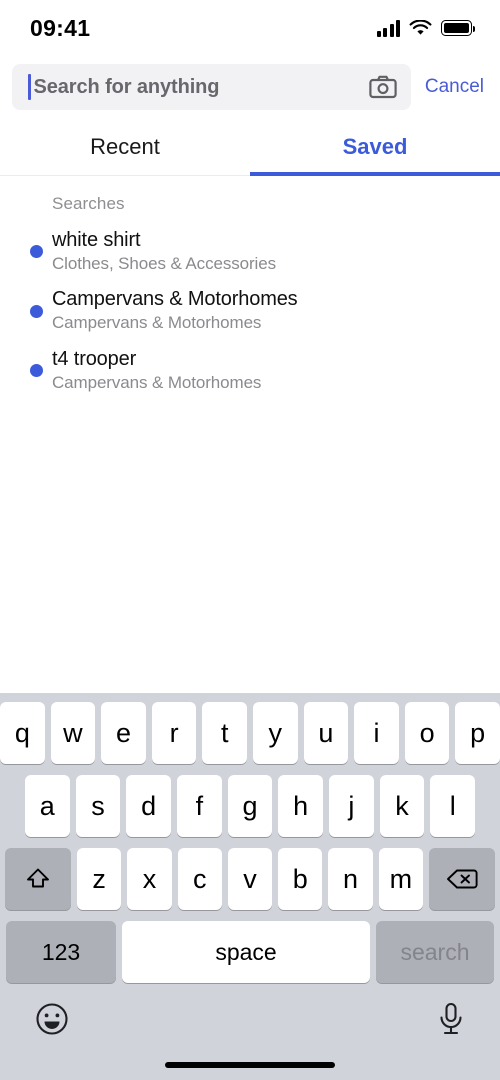  I want to click on key-p: p, so click(477, 733).